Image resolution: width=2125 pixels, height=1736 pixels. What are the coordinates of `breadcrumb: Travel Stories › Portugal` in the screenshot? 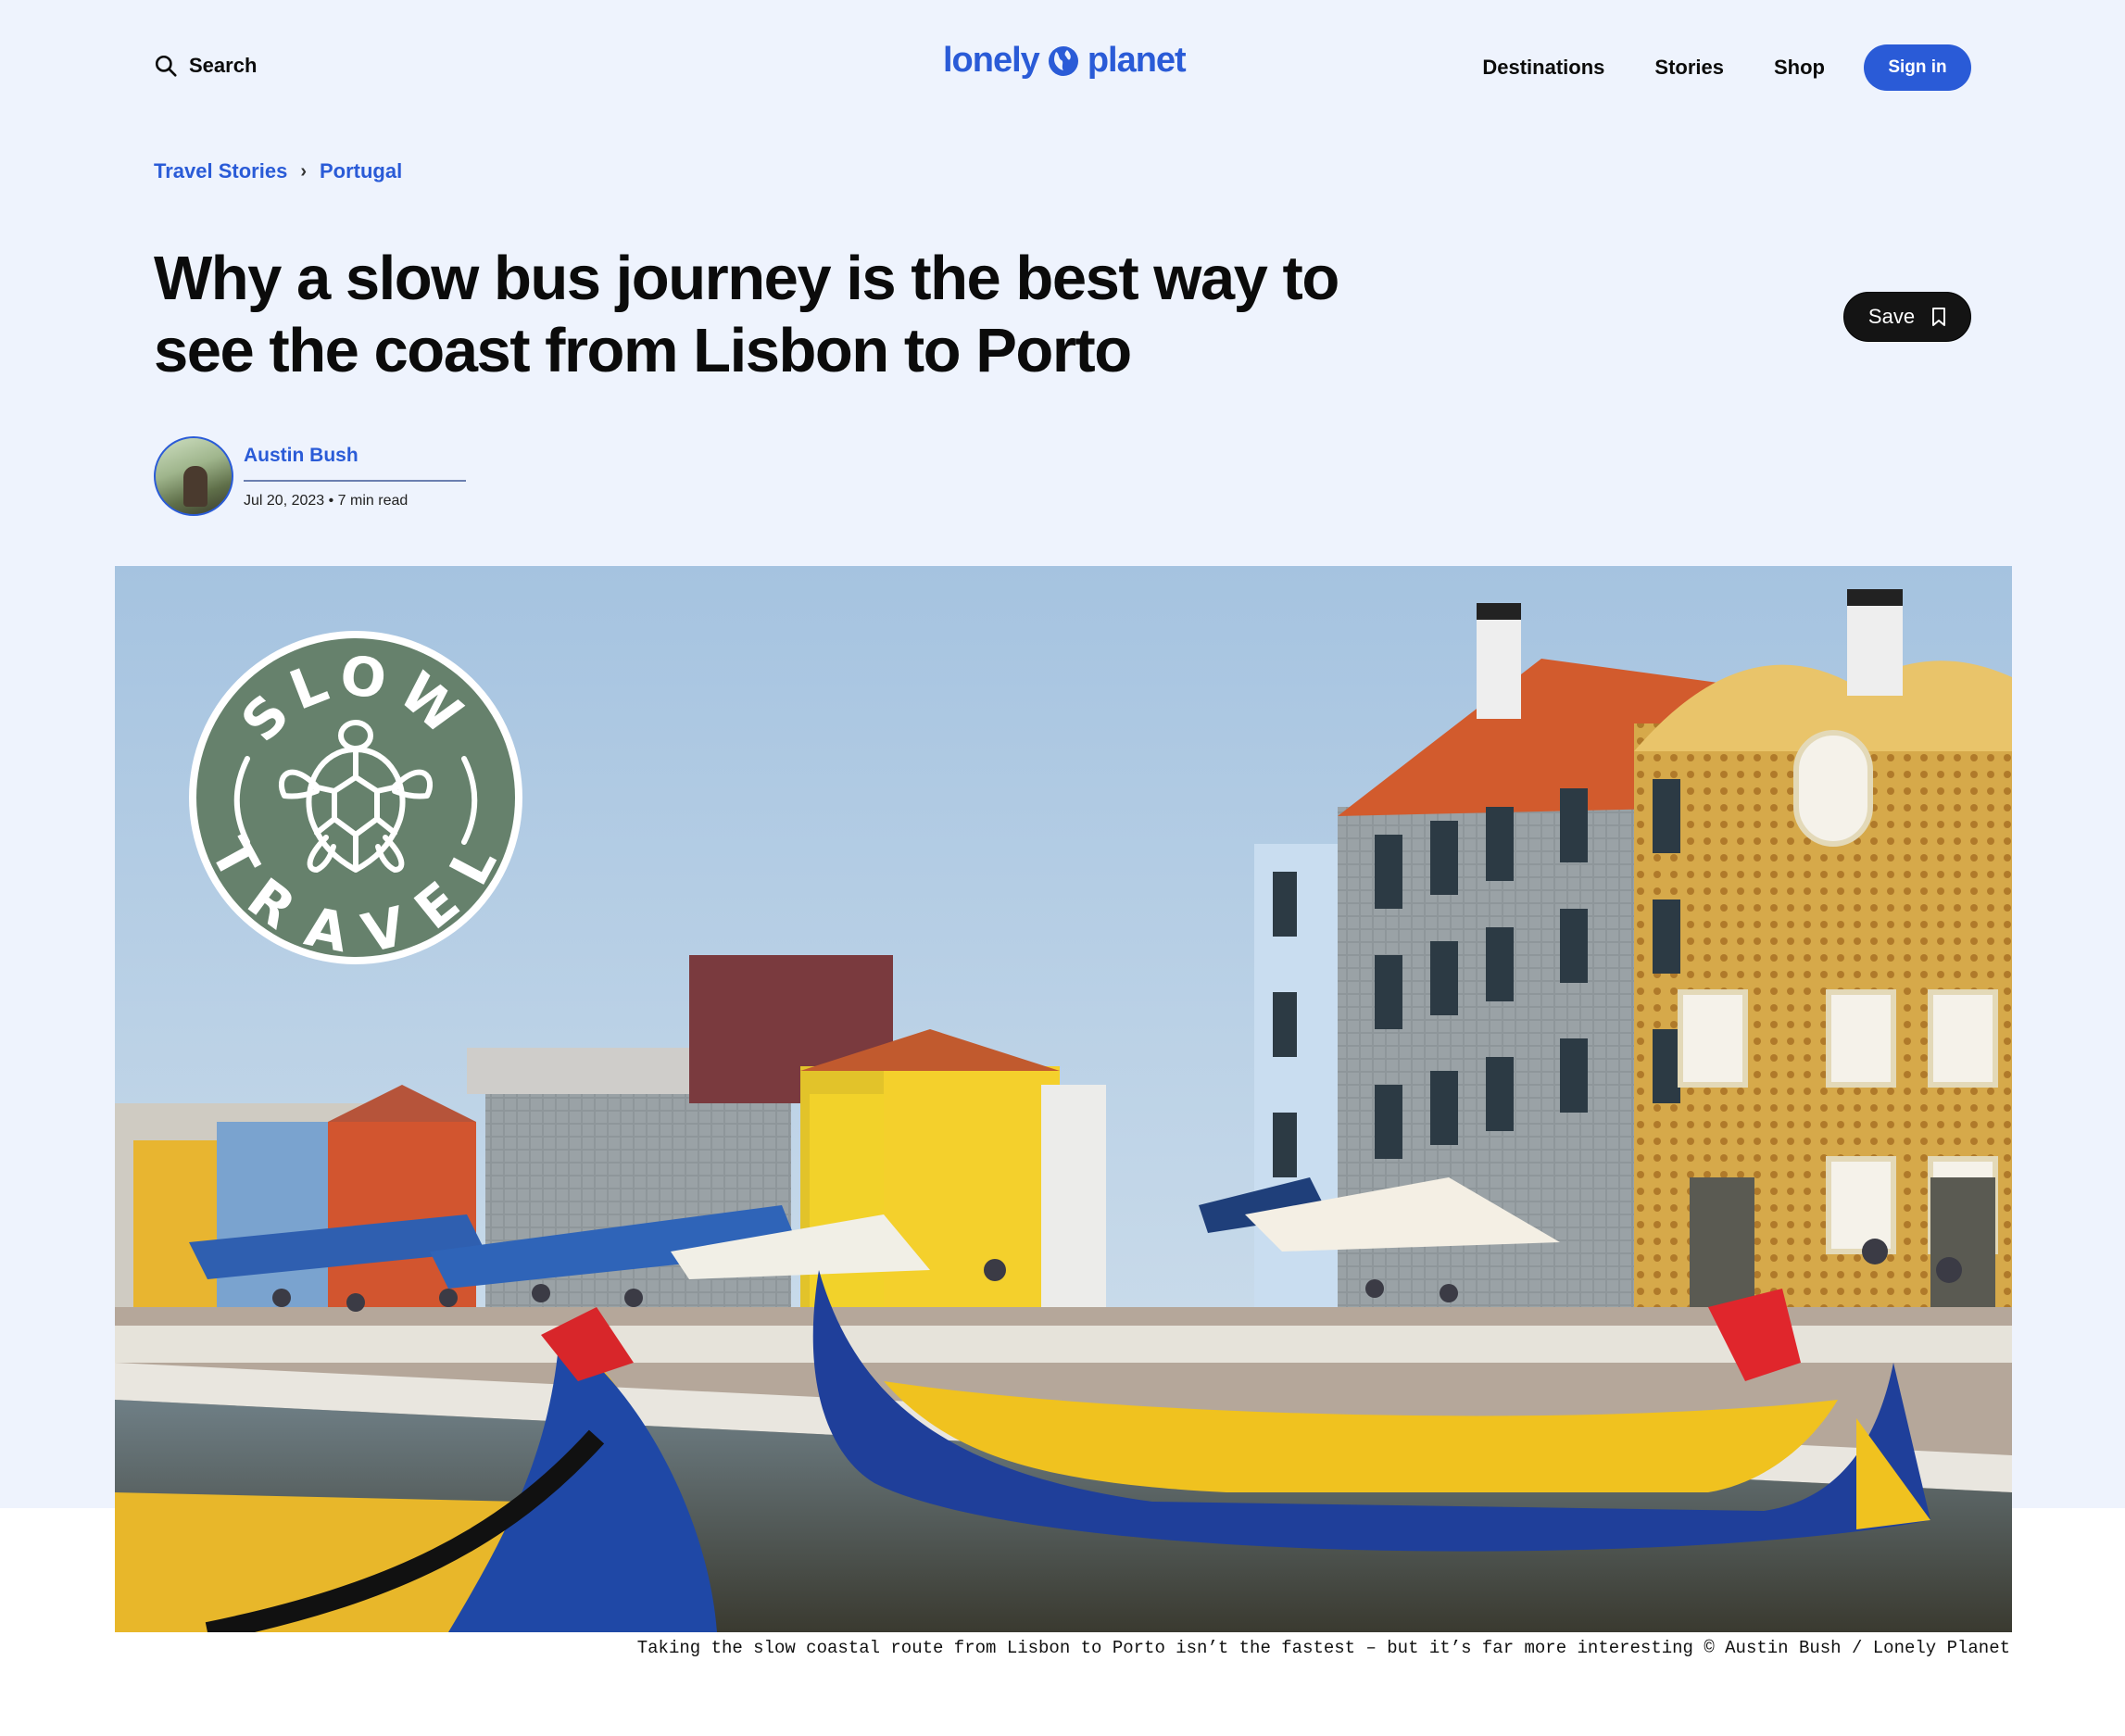 It's located at (278, 171).